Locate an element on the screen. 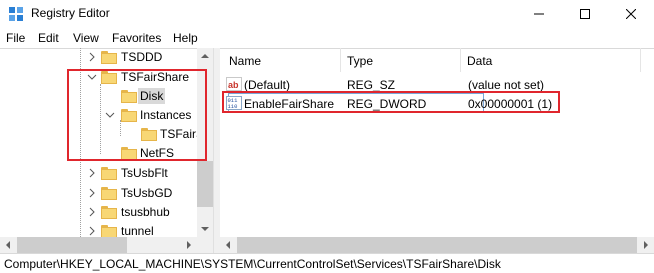 The width and height of the screenshot is (654, 273). close-icon is located at coordinates (631, 14).